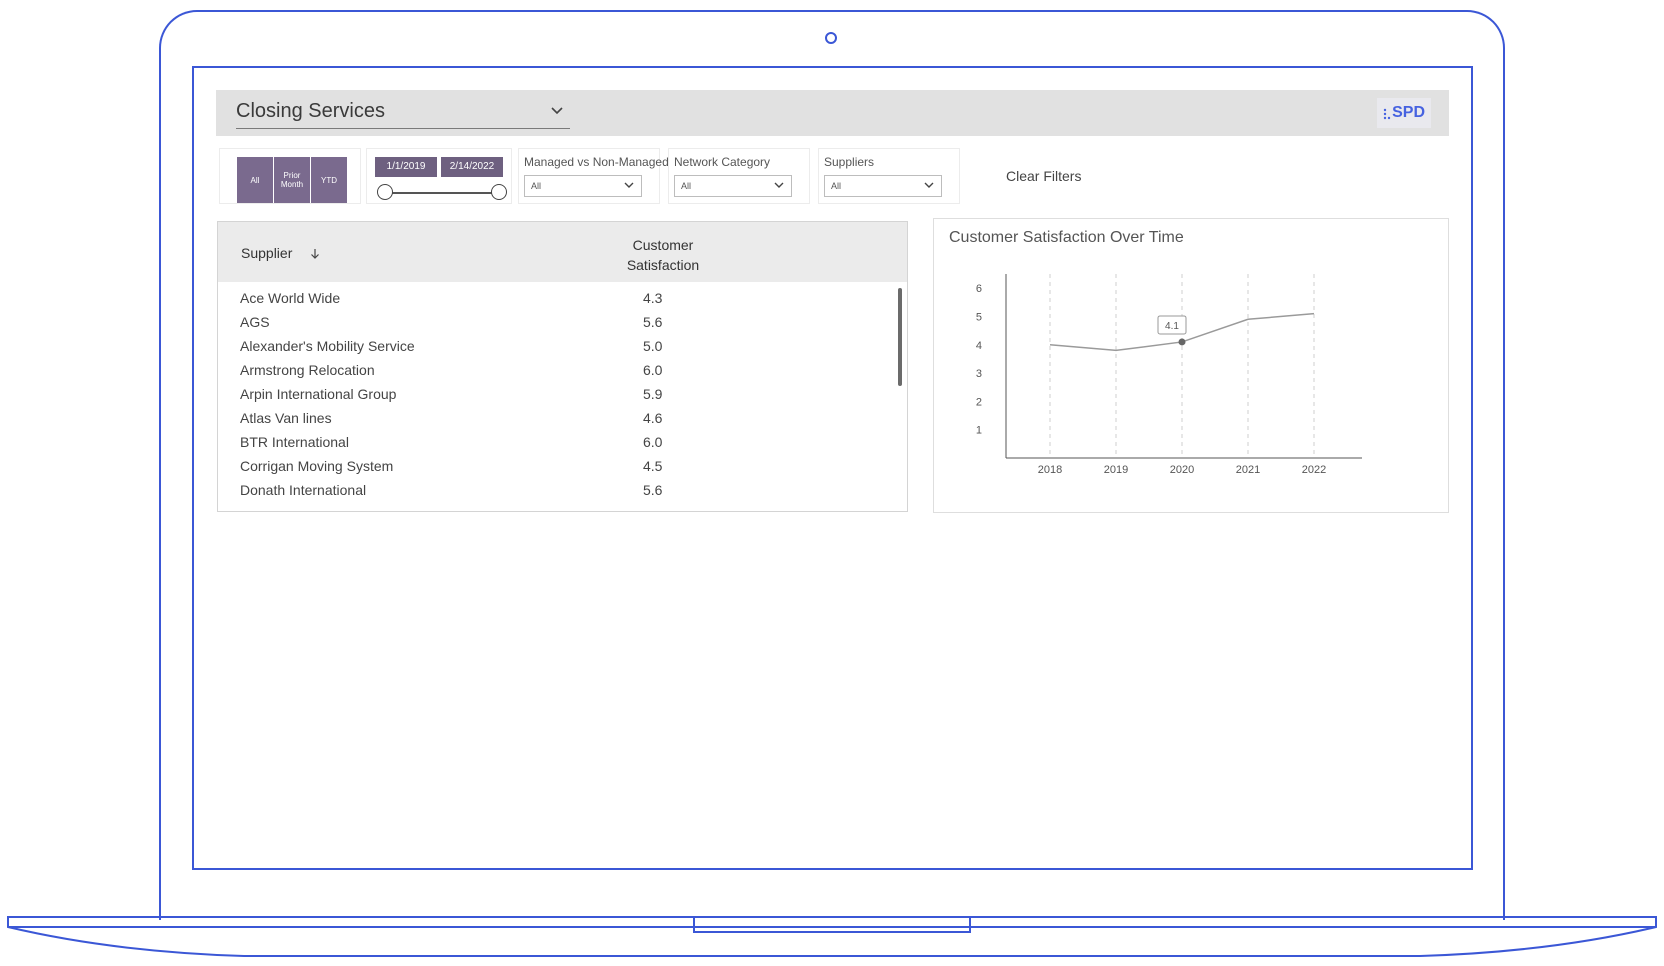 The image size is (1664, 966). What do you see at coordinates (653, 418) in the screenshot?
I see `satisfaction-score: 4.6` at bounding box center [653, 418].